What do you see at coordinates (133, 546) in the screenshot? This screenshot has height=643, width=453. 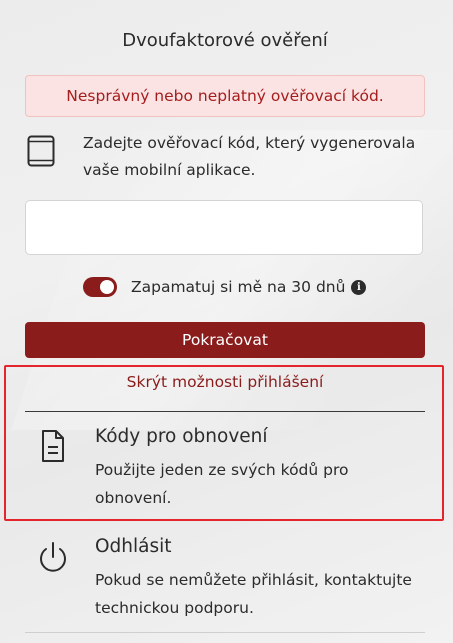 I see `logout-title: Odhlásit` at bounding box center [133, 546].